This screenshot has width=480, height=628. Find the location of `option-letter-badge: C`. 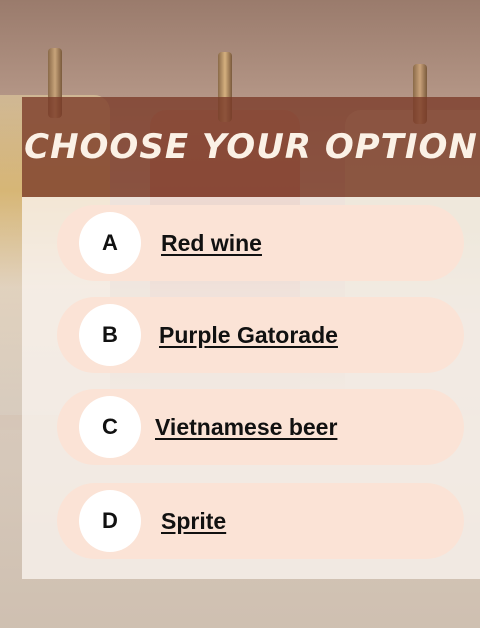

option-letter-badge: C is located at coordinates (110, 427).